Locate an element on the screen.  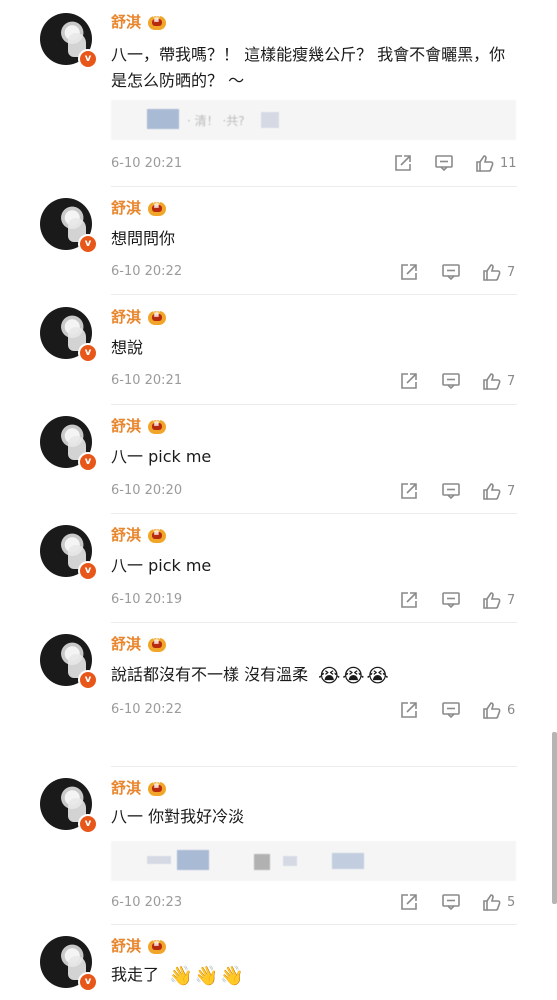
like-button: 6 is located at coordinates (498, 710).